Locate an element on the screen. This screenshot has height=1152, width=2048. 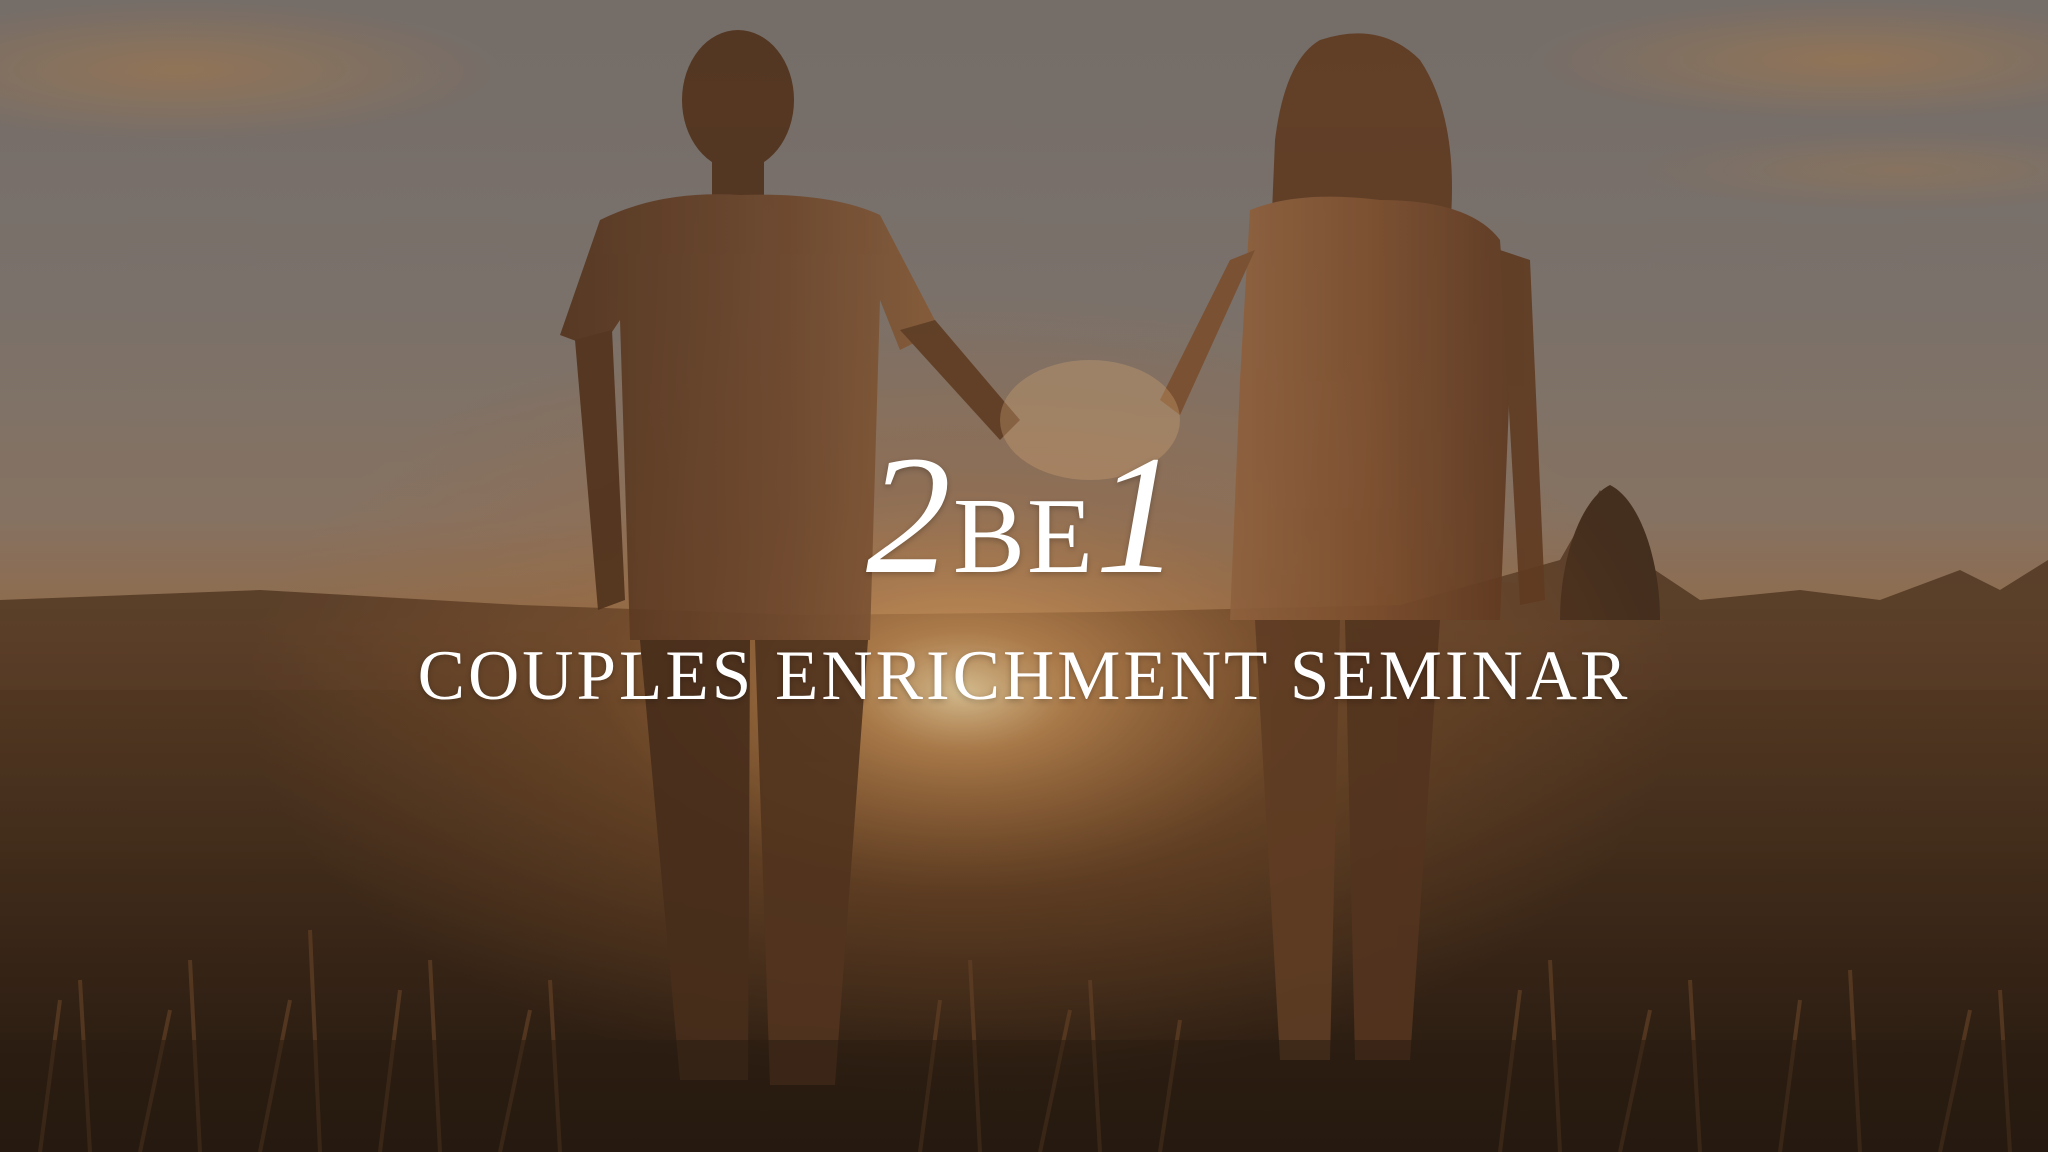
title-numeral-one: 1 is located at coordinates (1138, 515).